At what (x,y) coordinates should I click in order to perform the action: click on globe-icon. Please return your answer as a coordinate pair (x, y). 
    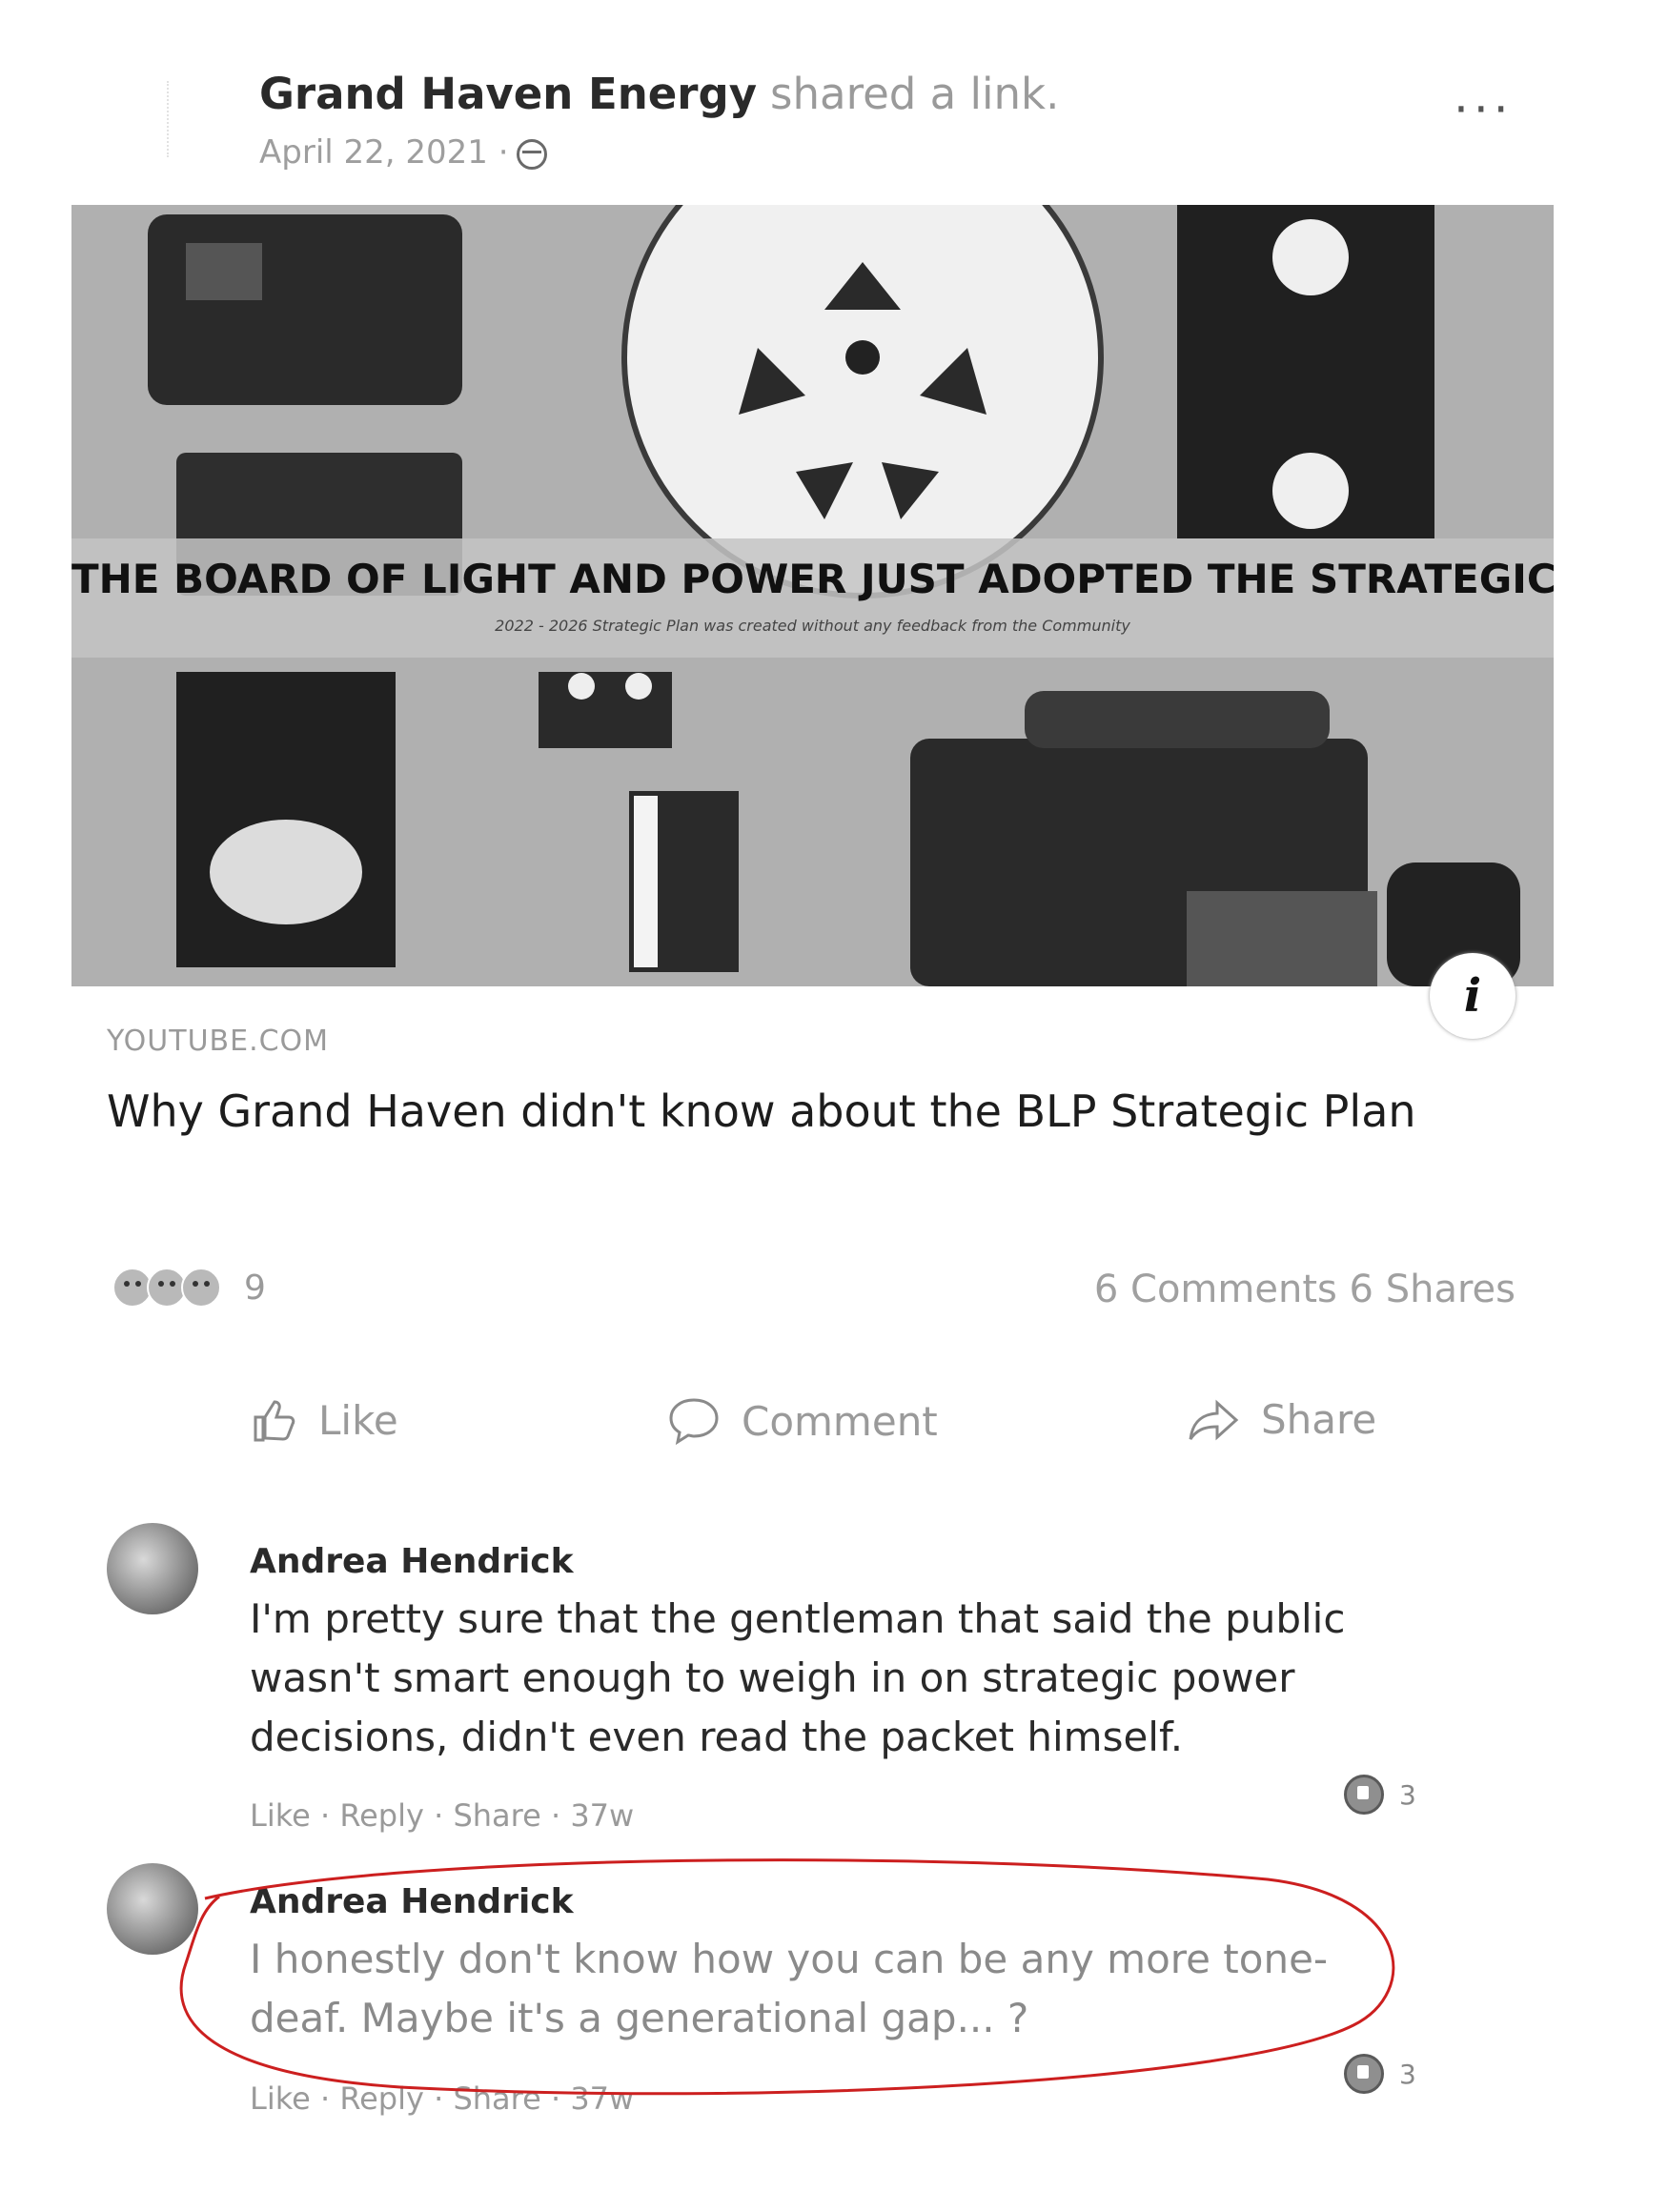
    Looking at the image, I should click on (531, 154).